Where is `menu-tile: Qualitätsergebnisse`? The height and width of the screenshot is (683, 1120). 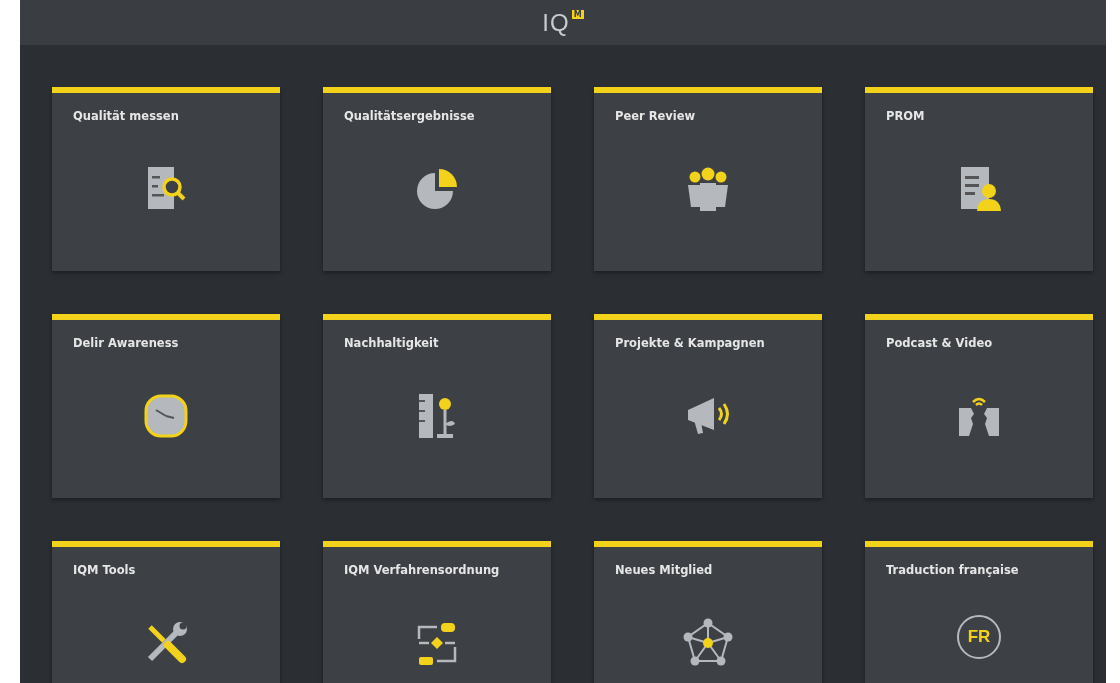 menu-tile: Qualitätsergebnisse is located at coordinates (437, 179).